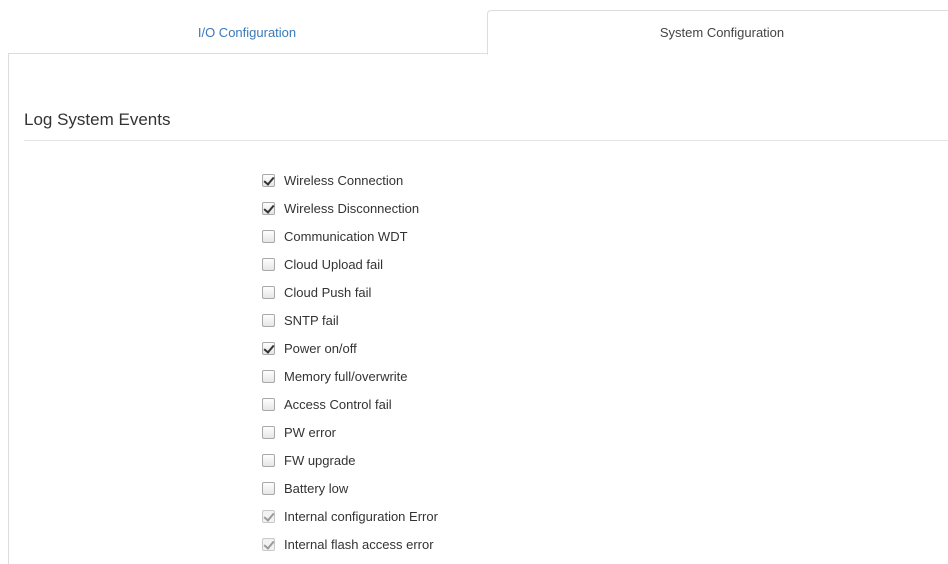 This screenshot has height=564, width=948. I want to click on event-option: Cloud Upload fail, so click(350, 264).